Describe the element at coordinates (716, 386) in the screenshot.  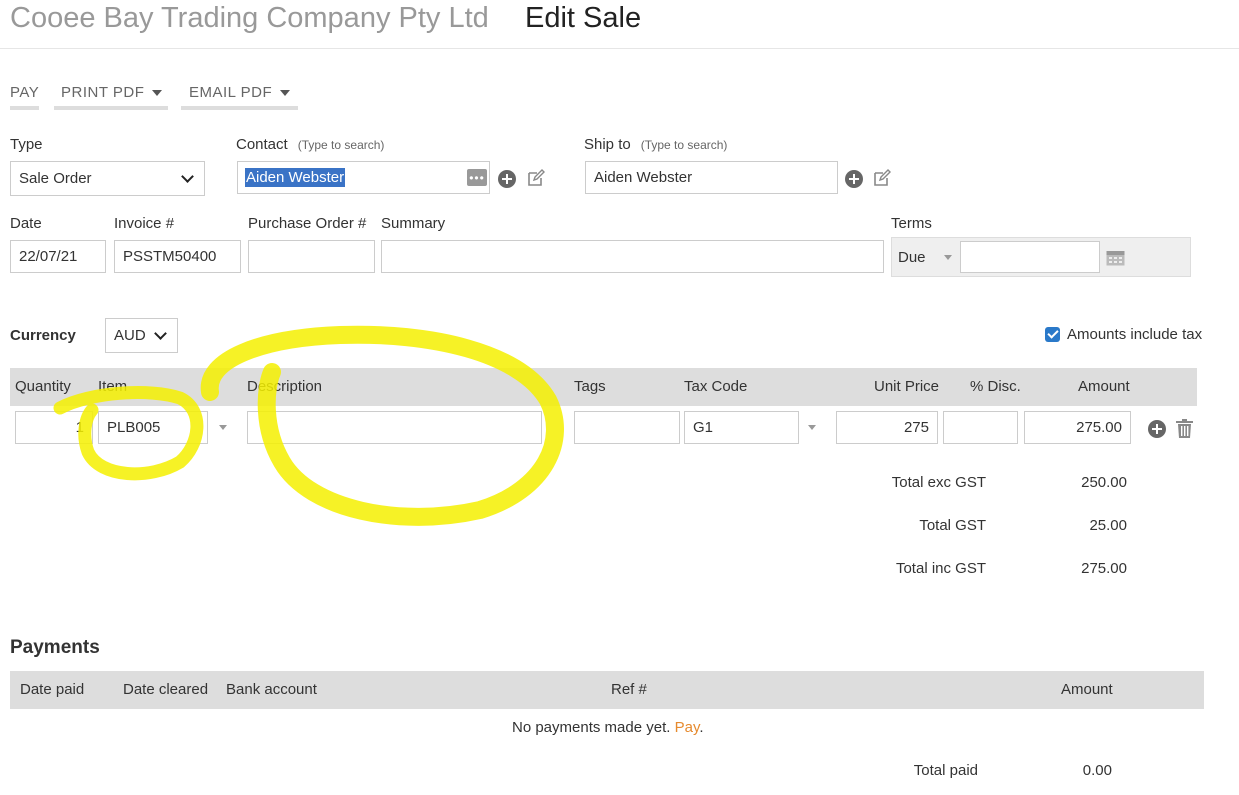
I see `col-tax-code: Tax Code` at that location.